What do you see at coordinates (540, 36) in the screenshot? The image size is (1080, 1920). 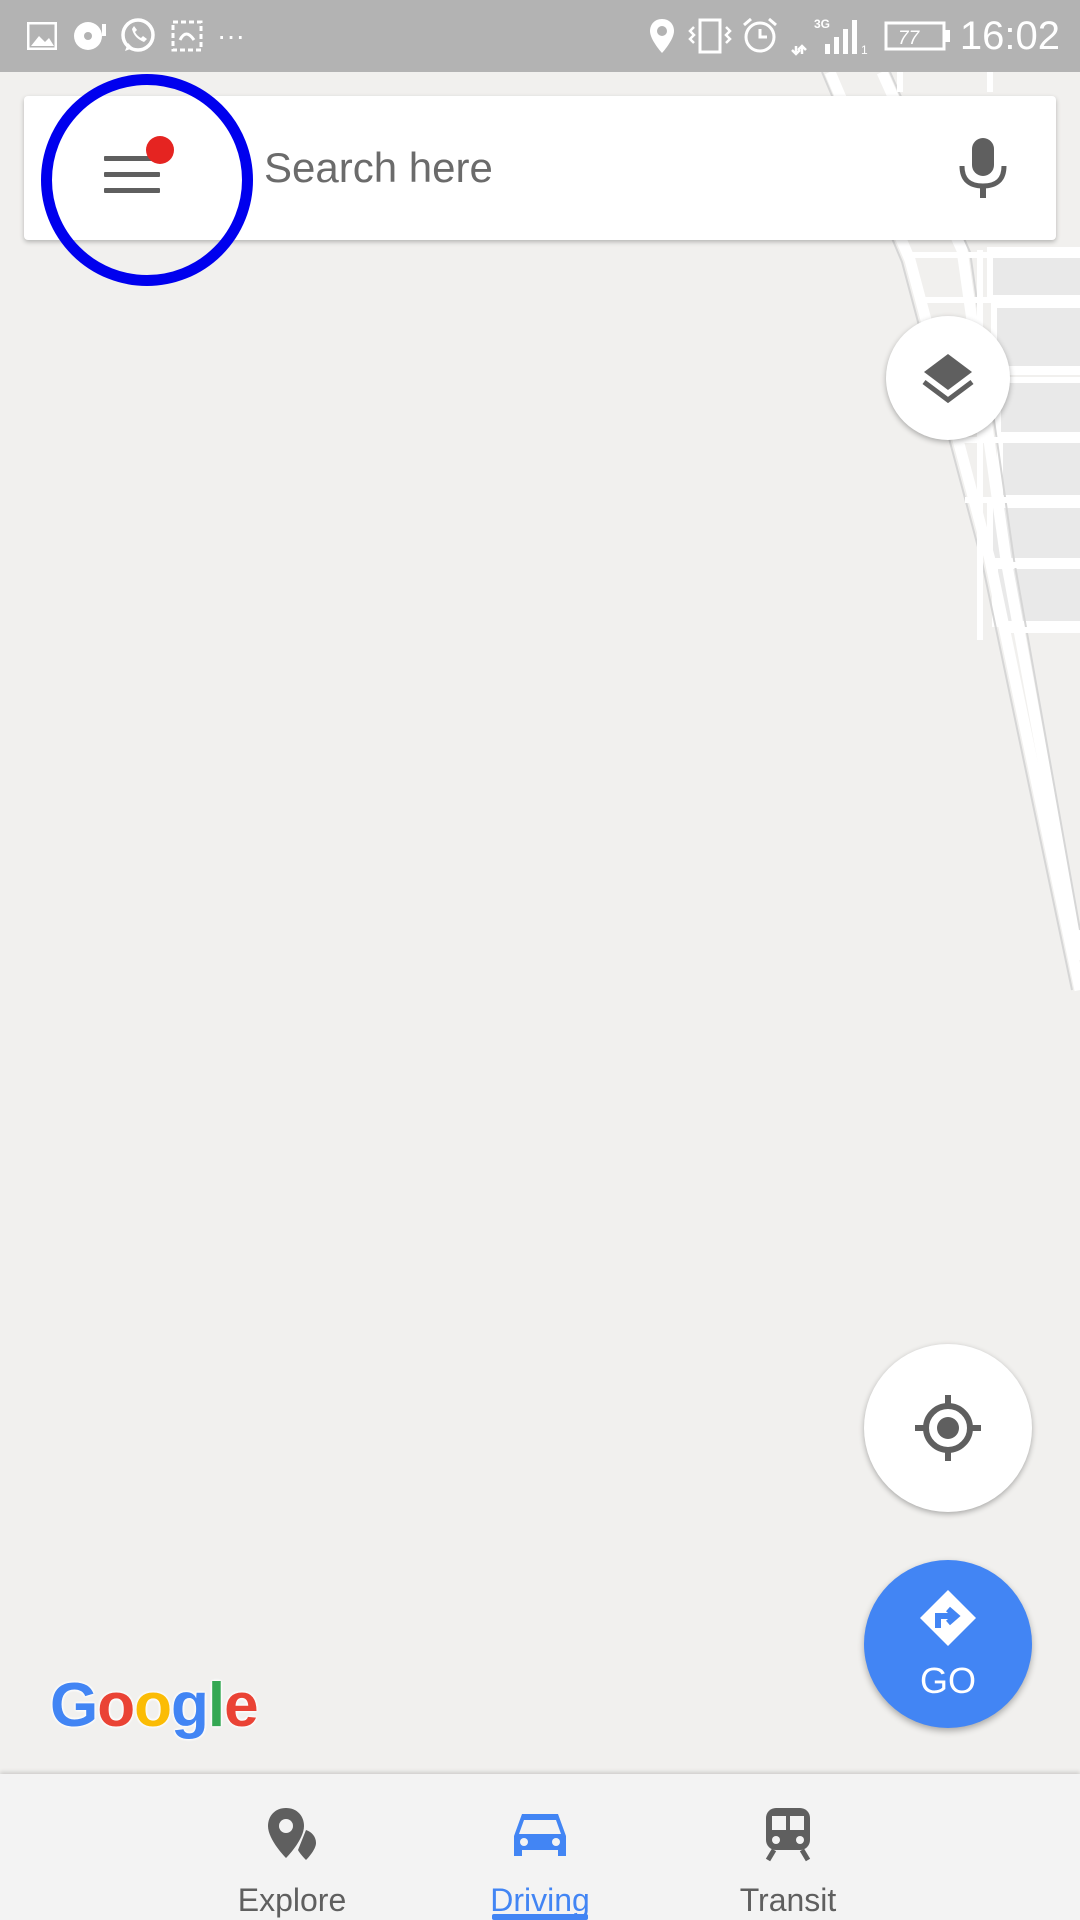 I see `status-bar: ··· 3G 1 77 16:02` at bounding box center [540, 36].